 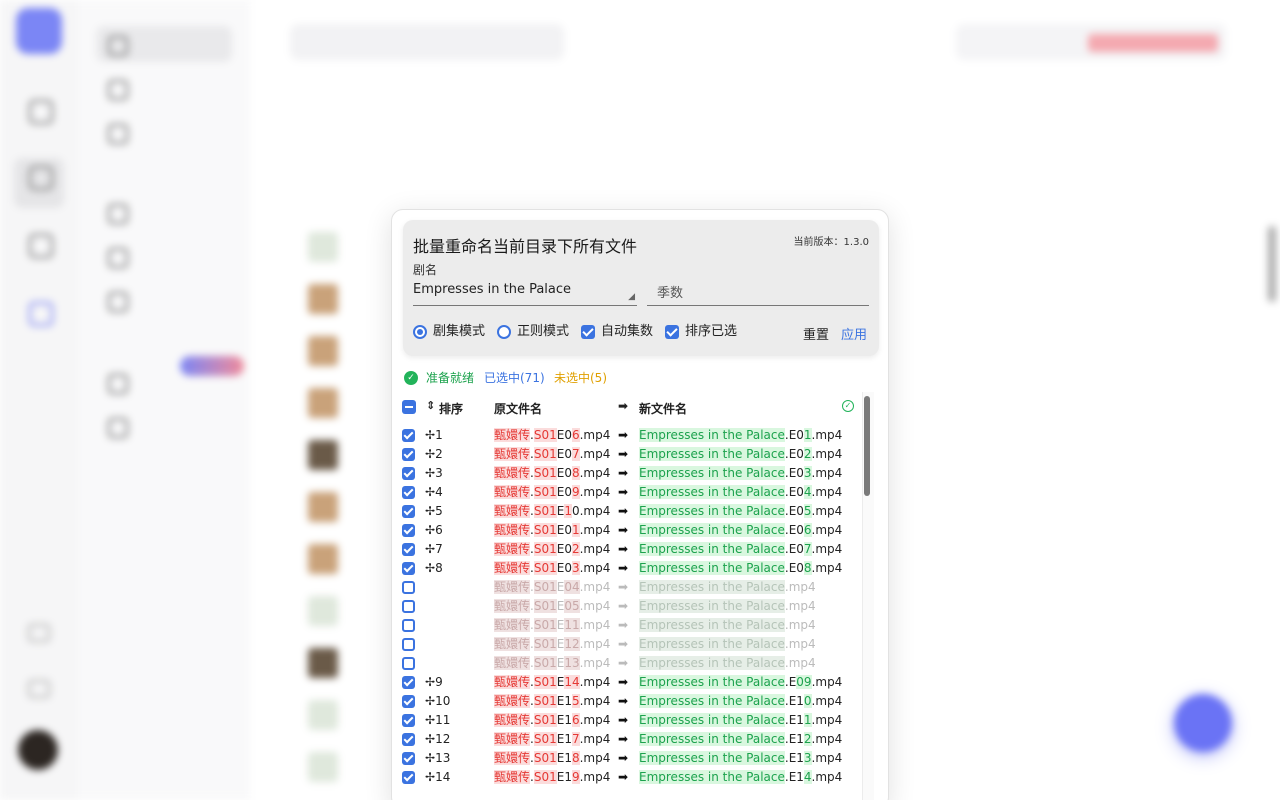 I want to click on row-index: 12, so click(x=443, y=739).